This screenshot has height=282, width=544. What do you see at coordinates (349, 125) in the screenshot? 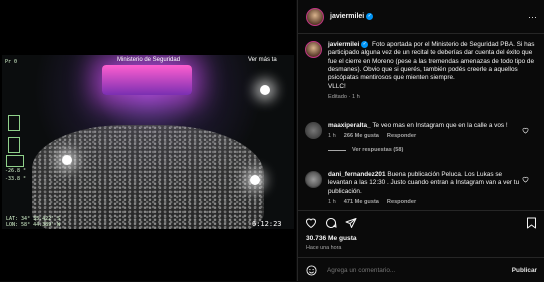
I see `comment-username: maaxiperalta_` at bounding box center [349, 125].